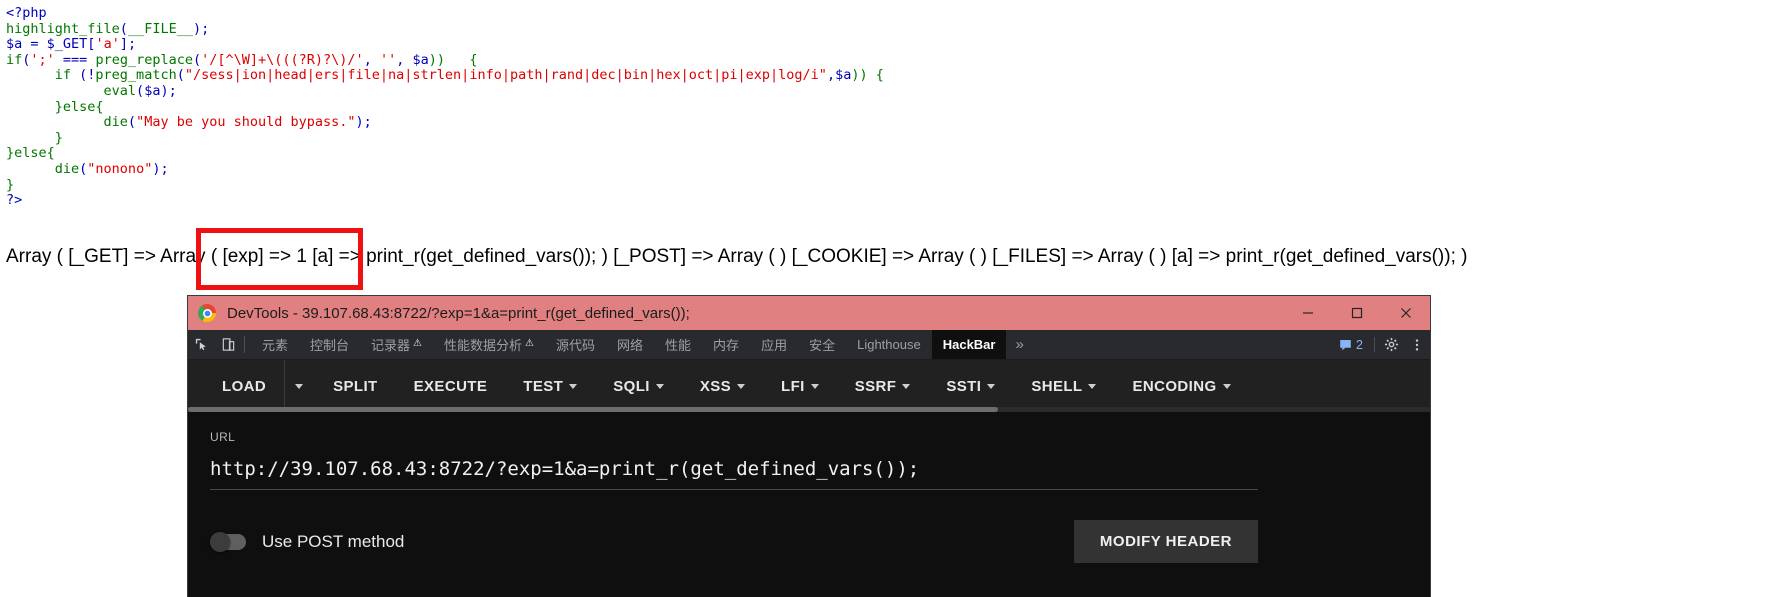 The image size is (1780, 597). I want to click on tab-console: 控制台, so click(329, 344).